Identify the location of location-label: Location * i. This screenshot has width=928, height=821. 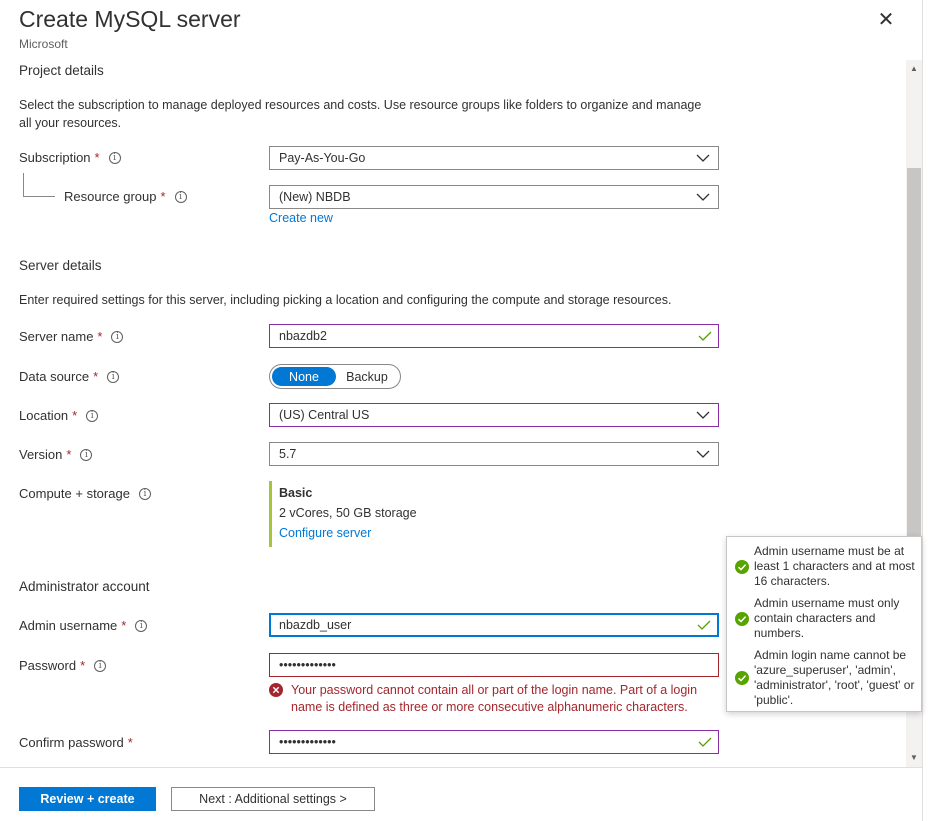
(59, 415).